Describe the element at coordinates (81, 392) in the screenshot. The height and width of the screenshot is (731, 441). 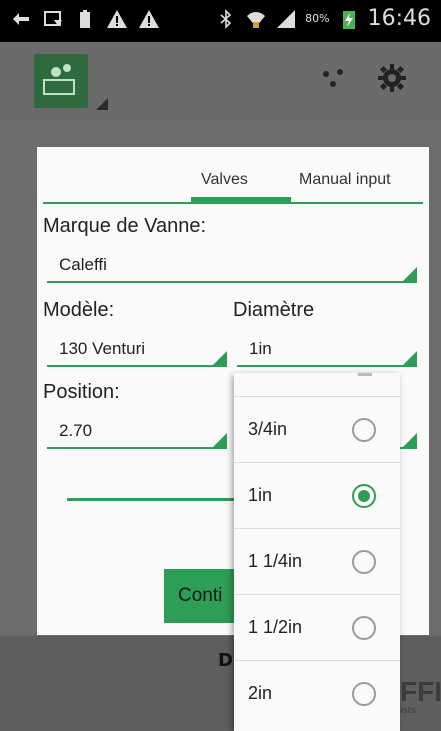
I see `position-label: Position:` at that location.